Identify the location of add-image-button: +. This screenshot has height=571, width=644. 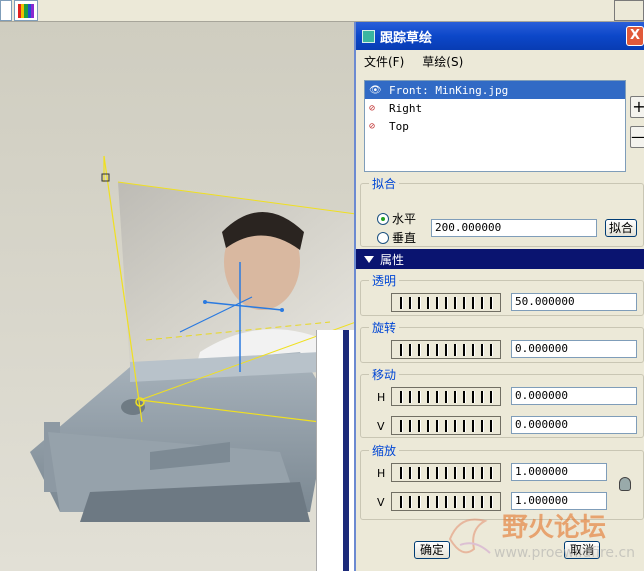
(637, 107).